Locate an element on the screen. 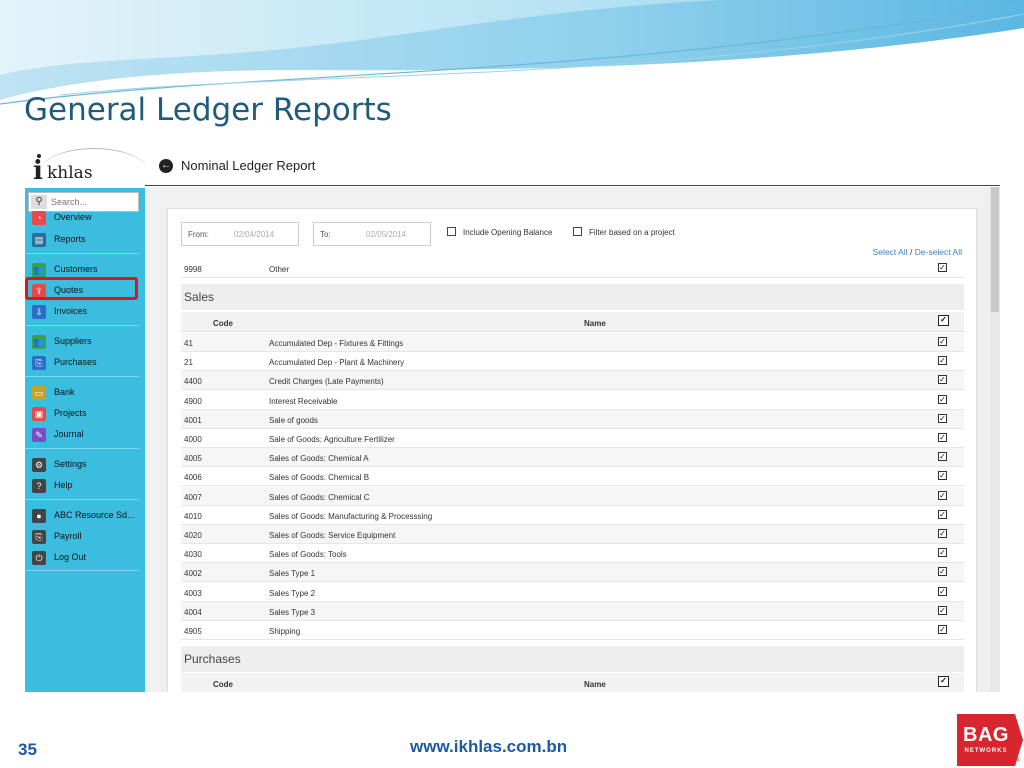 Image resolution: width=1024 pixels, height=768 pixels. row-name: Sales of Goods: Service Equipment is located at coordinates (332, 535).